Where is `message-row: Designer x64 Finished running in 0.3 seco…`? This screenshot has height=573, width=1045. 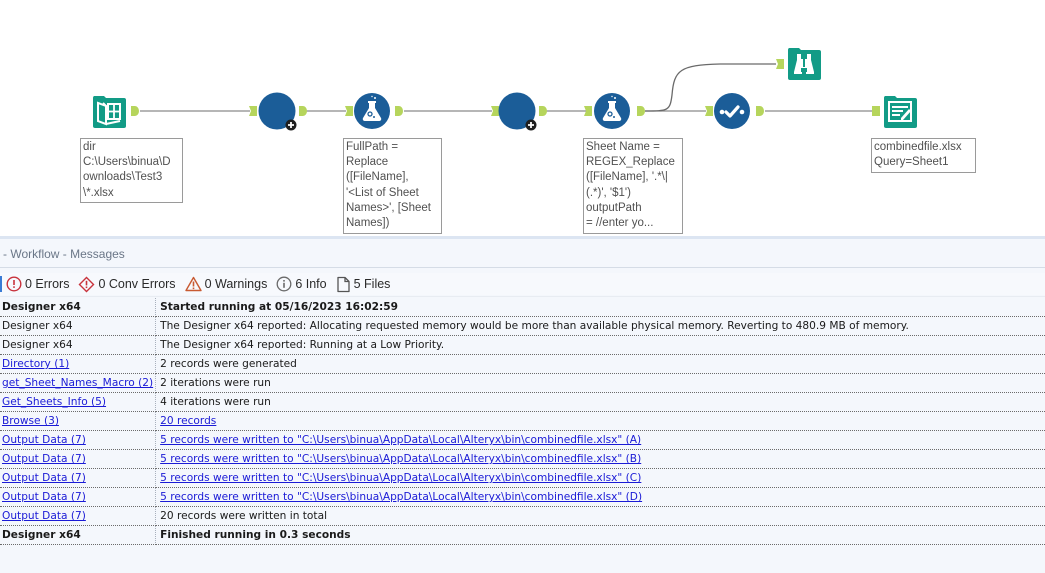
message-row: Designer x64 Finished running in 0.3 seco… is located at coordinates (522, 535).